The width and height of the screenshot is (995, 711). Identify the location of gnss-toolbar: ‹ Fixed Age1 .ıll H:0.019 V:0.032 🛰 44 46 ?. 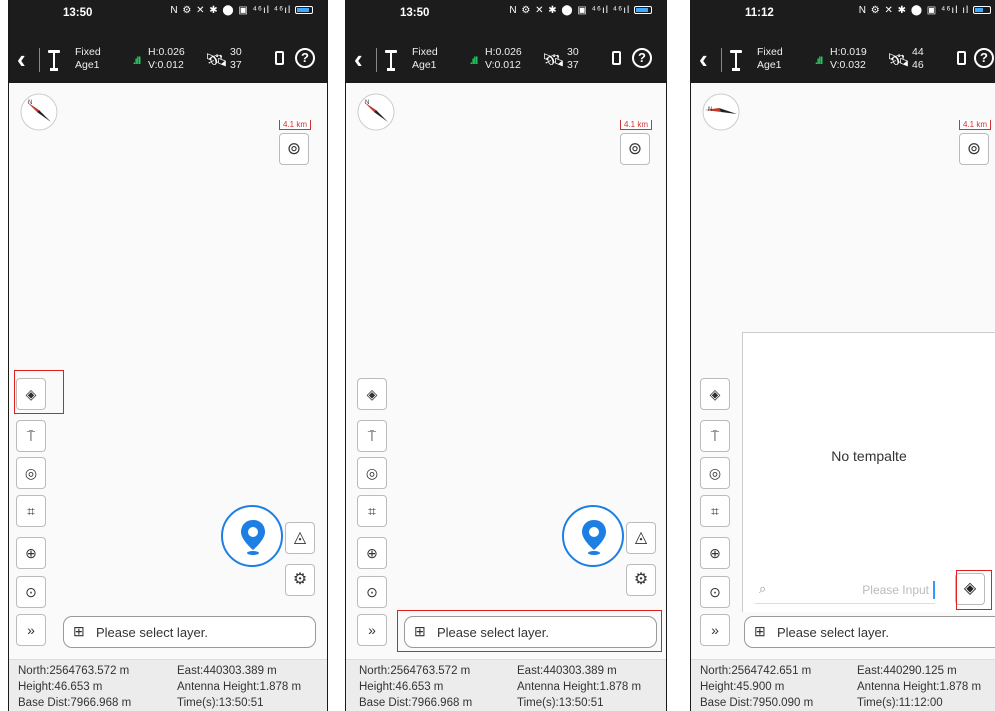
(843, 61).